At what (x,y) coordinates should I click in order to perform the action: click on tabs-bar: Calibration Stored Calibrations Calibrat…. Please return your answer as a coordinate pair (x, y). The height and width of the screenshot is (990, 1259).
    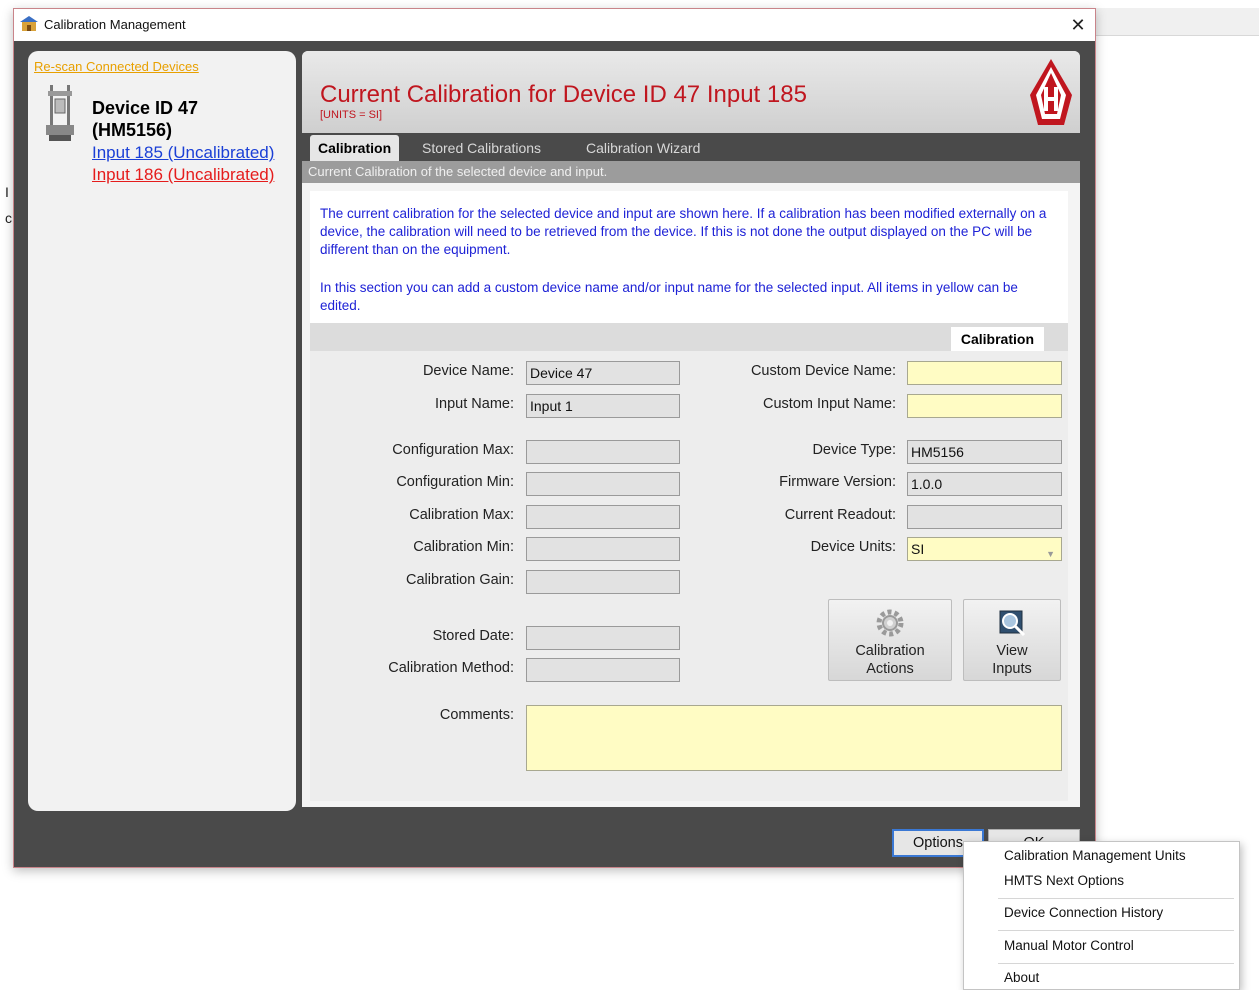
    Looking at the image, I should click on (691, 147).